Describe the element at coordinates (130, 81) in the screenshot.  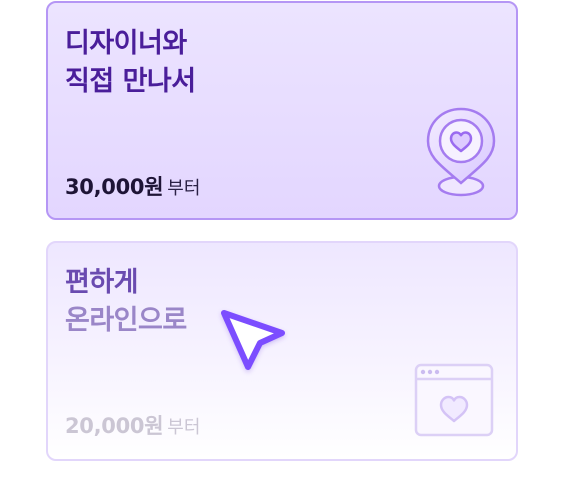
I see `card-title-line2: 직접 만나서` at that location.